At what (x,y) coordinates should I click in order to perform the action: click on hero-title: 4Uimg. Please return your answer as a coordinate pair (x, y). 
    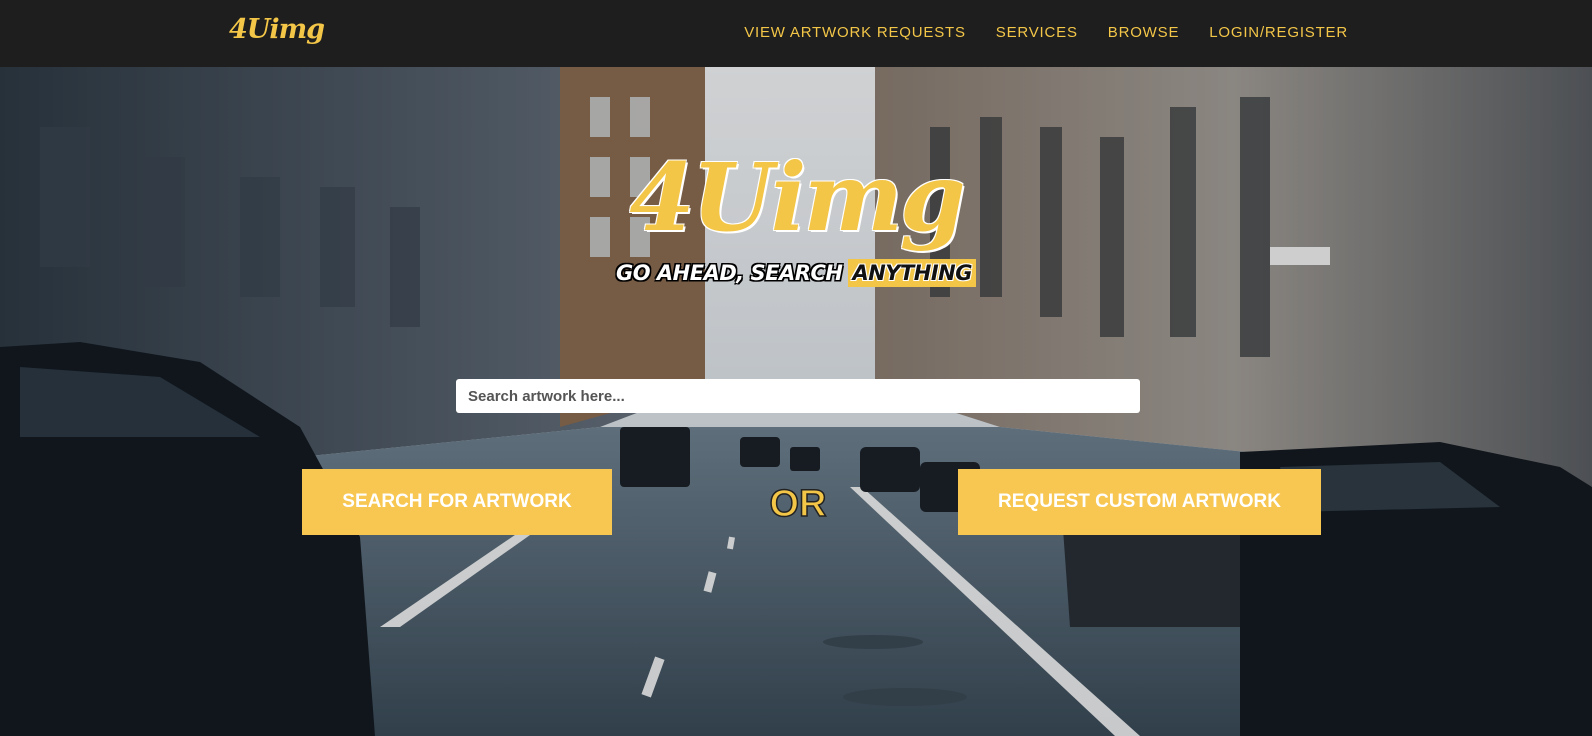
    Looking at the image, I should click on (797, 198).